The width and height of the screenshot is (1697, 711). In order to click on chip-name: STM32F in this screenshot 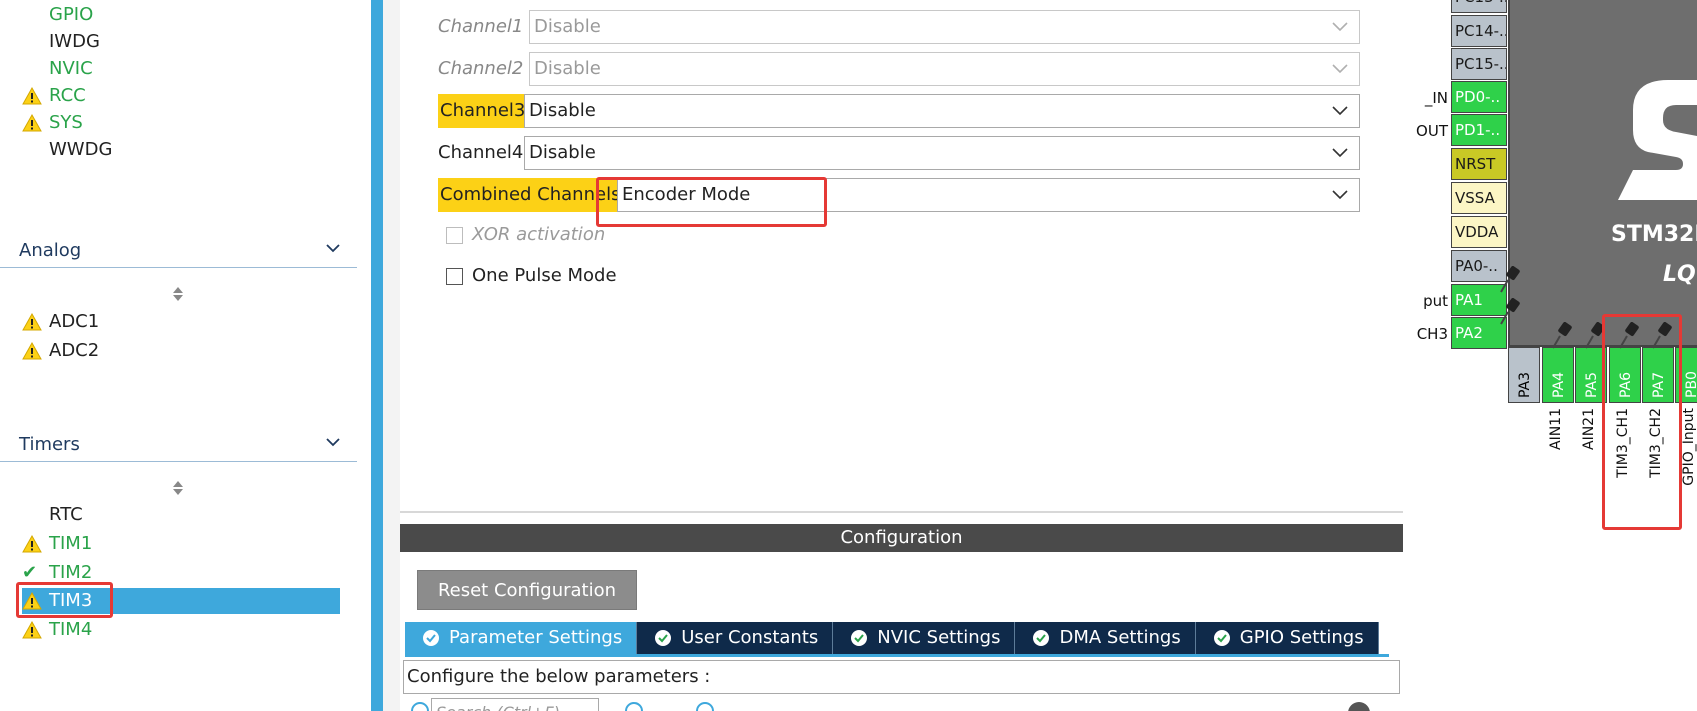, I will do `click(1654, 234)`.